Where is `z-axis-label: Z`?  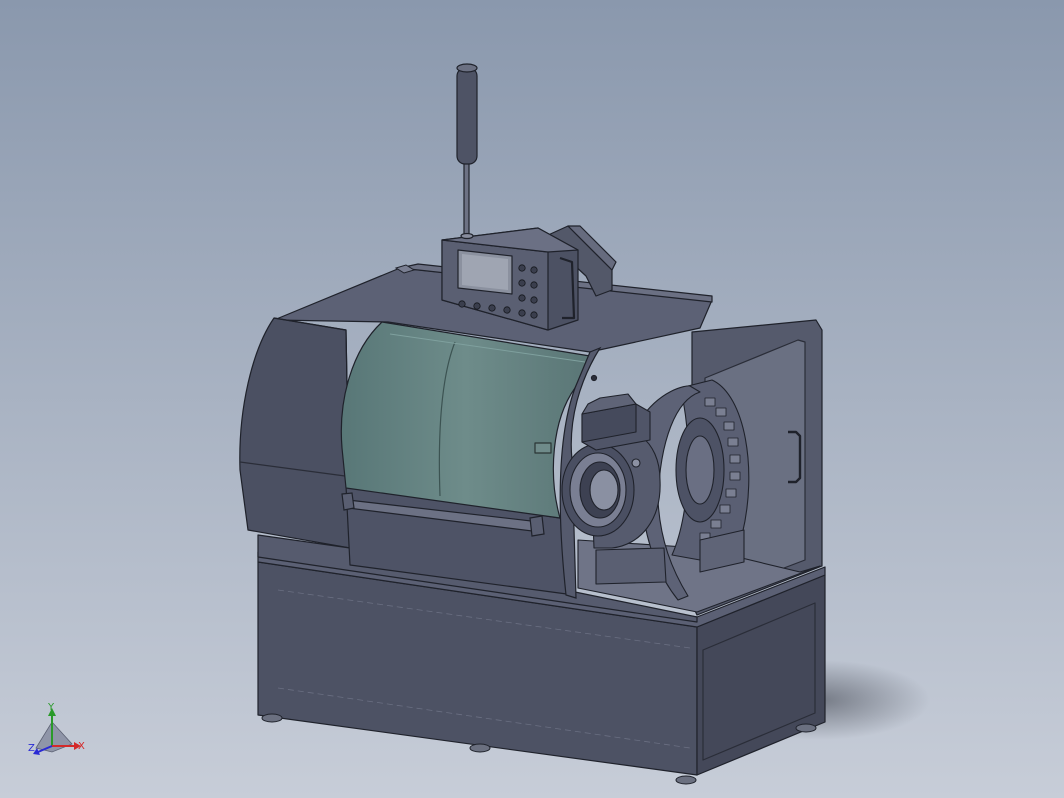 z-axis-label: Z is located at coordinates (31, 748).